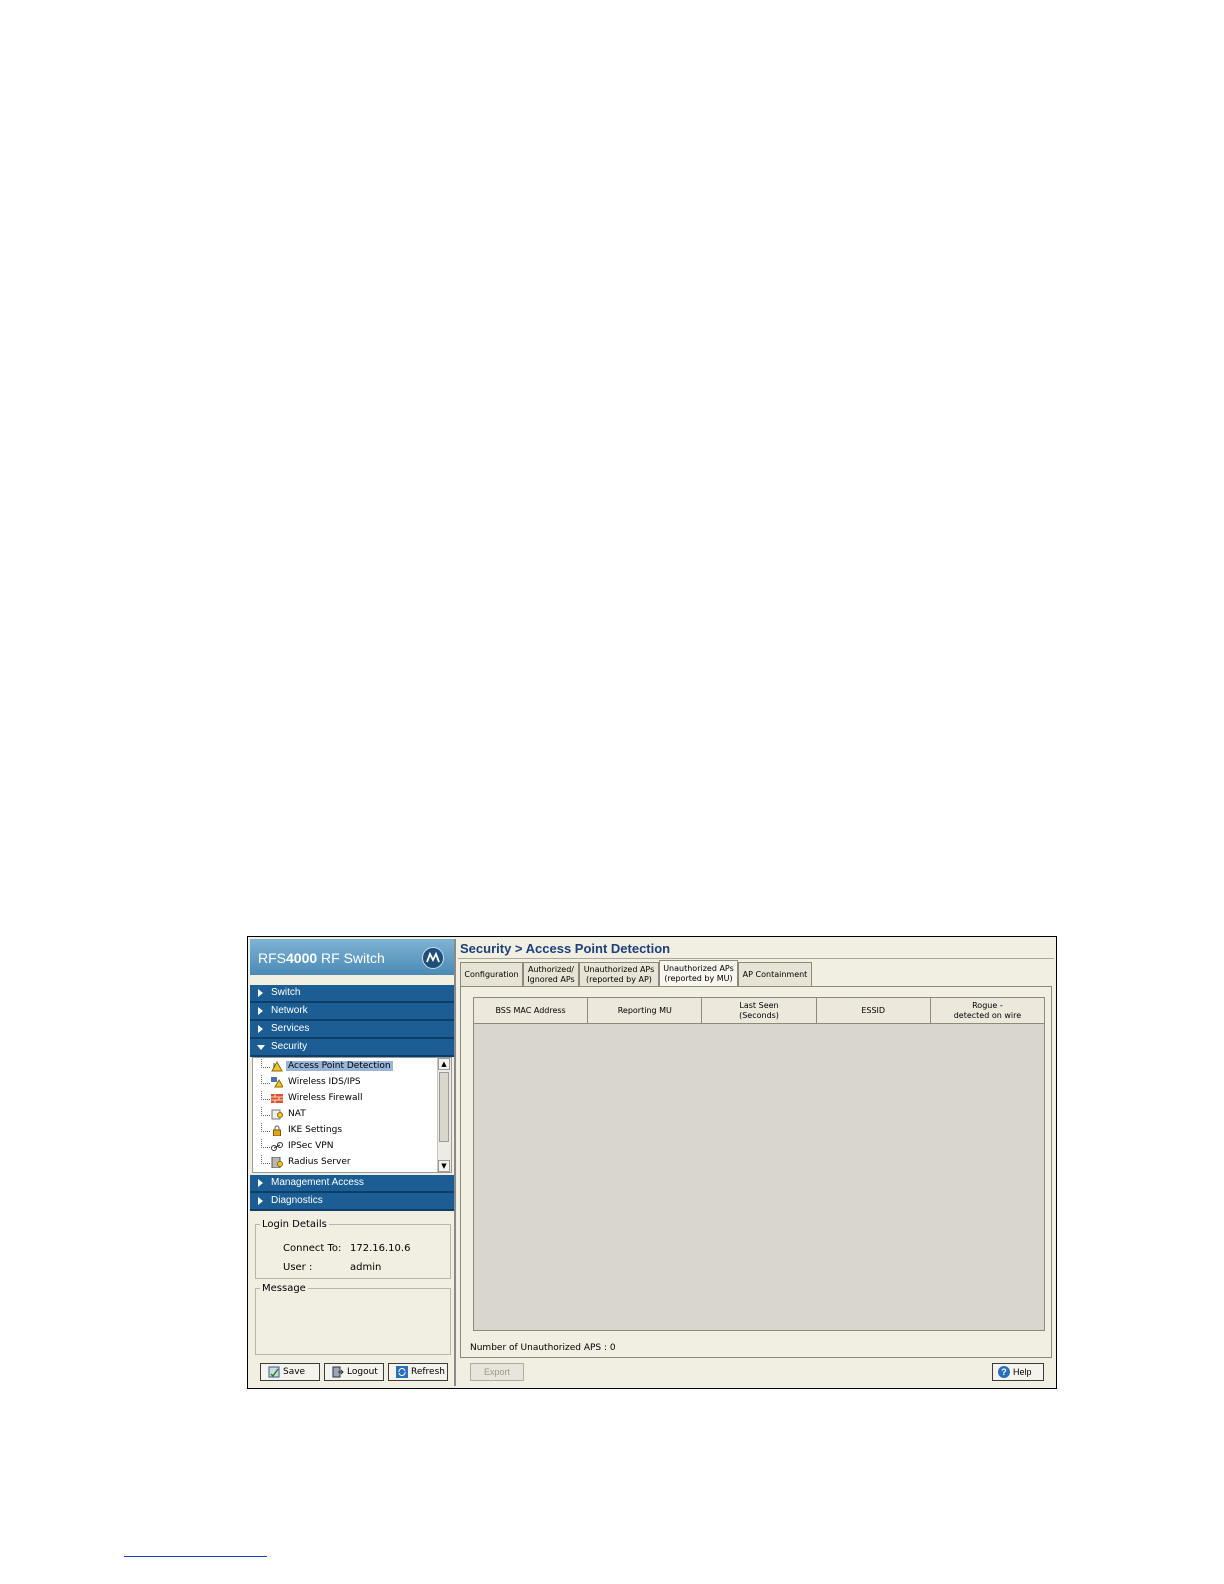  Describe the element at coordinates (349, 1115) in the screenshot. I see `tree-item-nat: NAT` at that location.